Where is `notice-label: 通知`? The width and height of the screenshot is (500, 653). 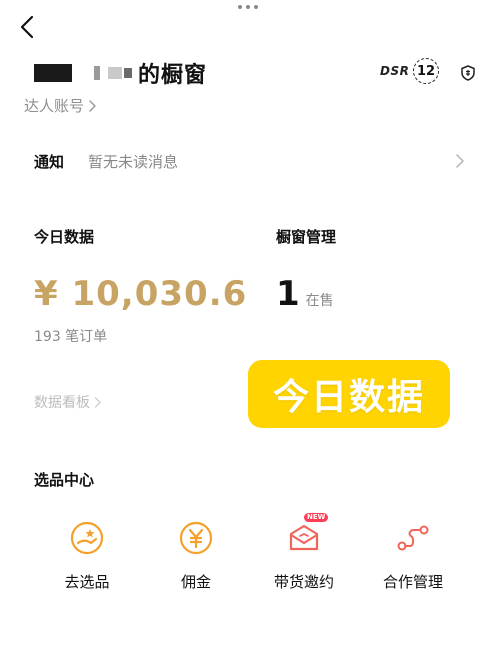
notice-label: 通知 is located at coordinates (49, 162).